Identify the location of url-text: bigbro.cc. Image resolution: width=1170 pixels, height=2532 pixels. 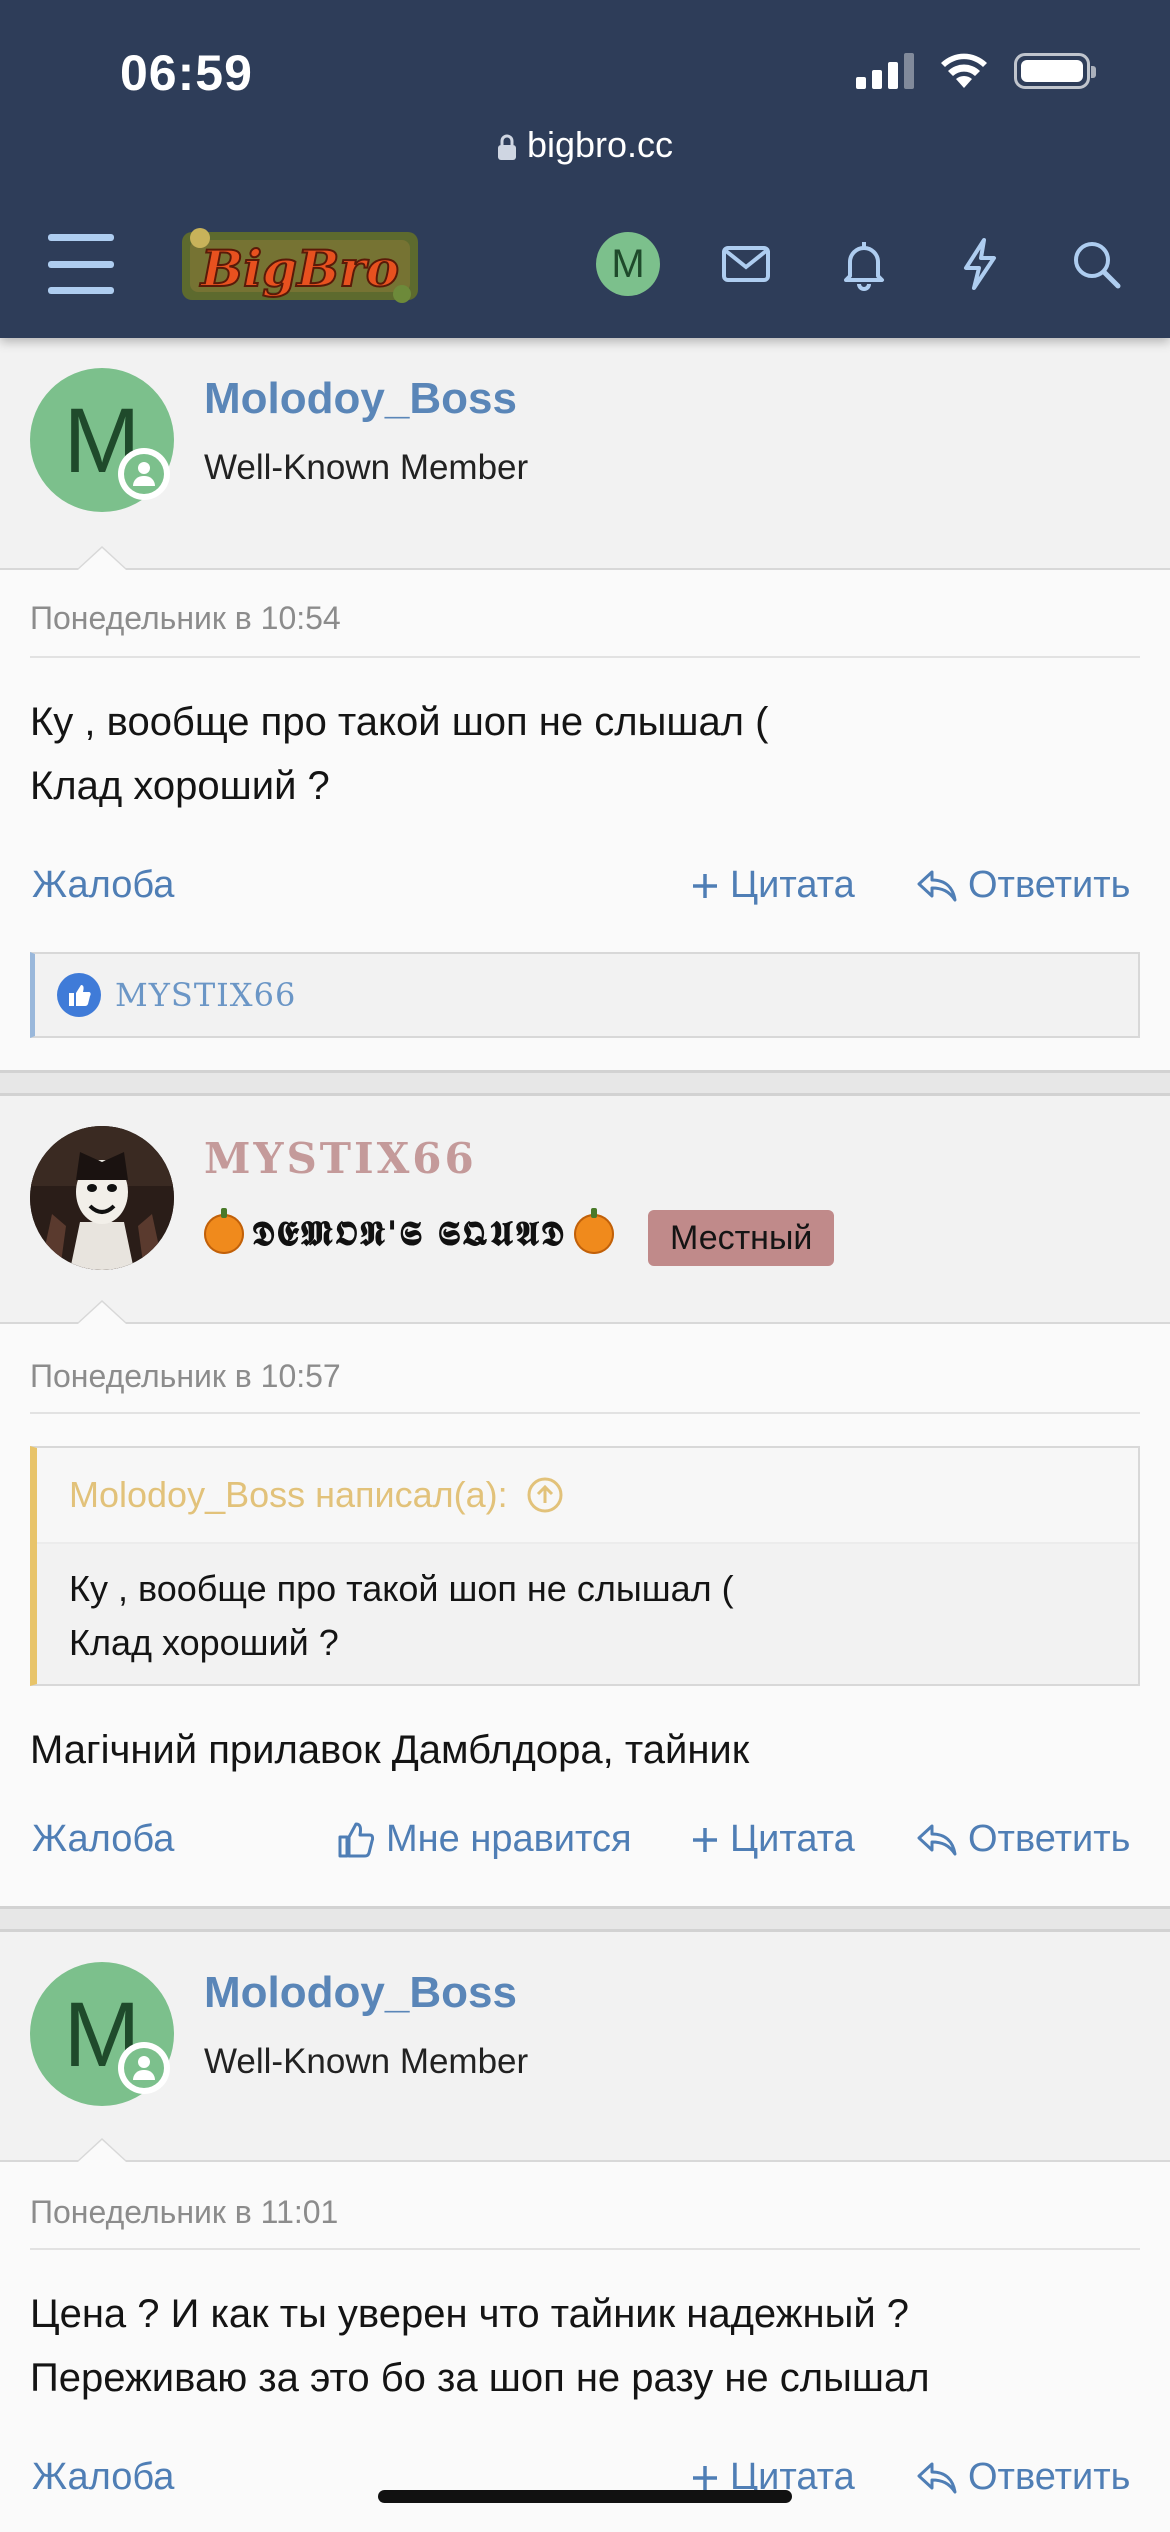
(600, 144).